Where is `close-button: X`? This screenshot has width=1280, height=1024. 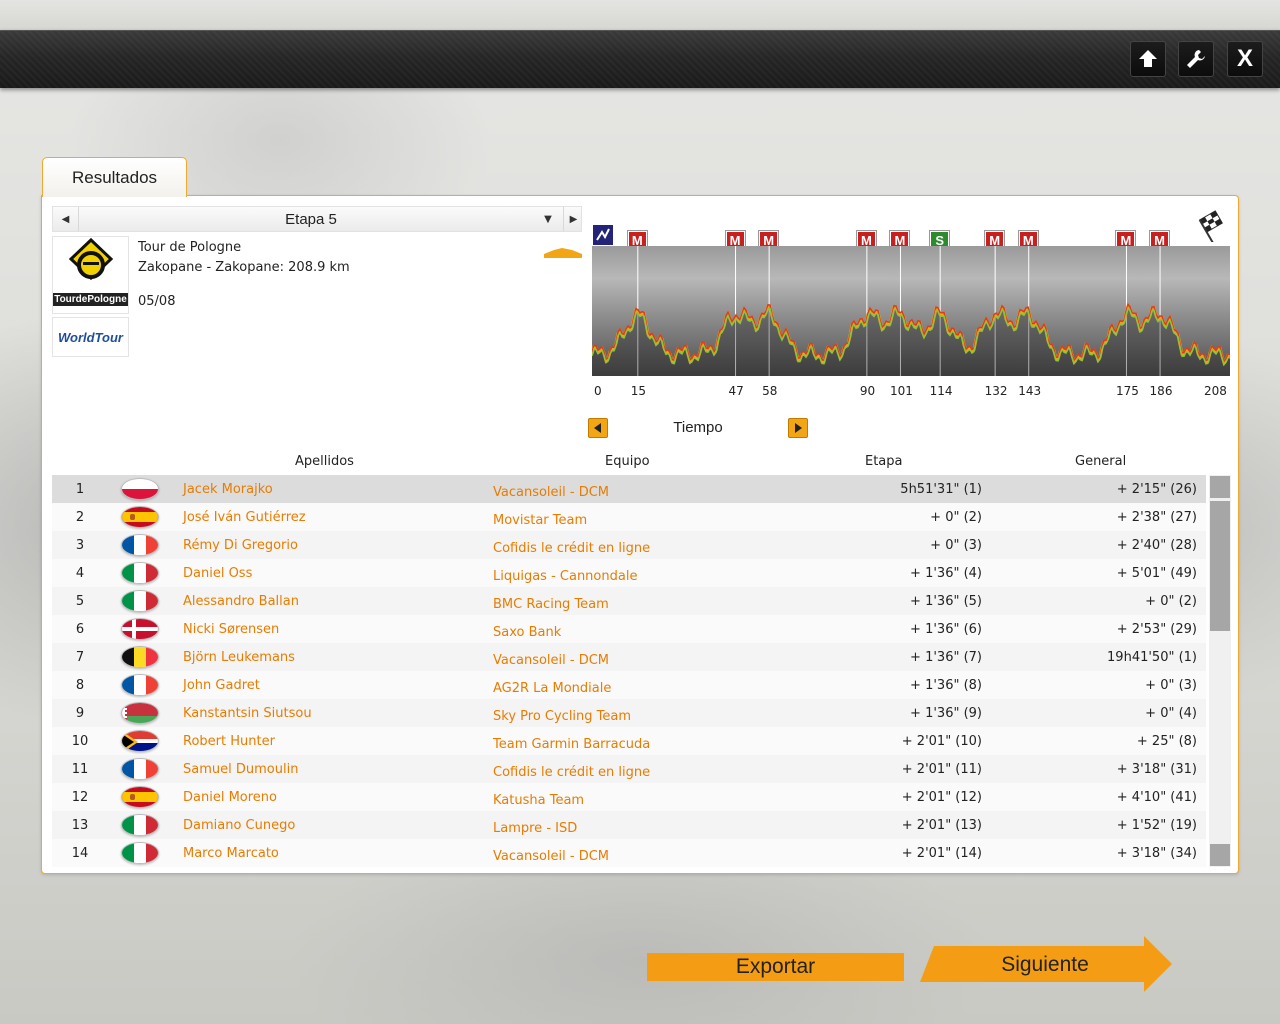
close-button: X is located at coordinates (1245, 59).